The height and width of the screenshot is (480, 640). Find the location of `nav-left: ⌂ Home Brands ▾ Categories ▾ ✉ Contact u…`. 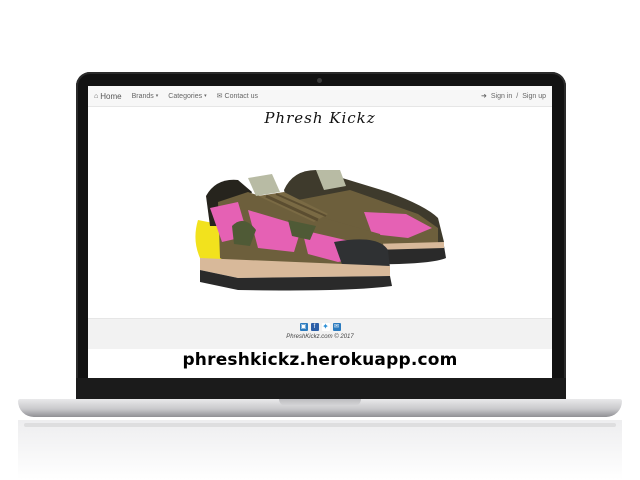

nav-left: ⌂ Home Brands ▾ Categories ▾ ✉ Contact u… is located at coordinates (173, 96).